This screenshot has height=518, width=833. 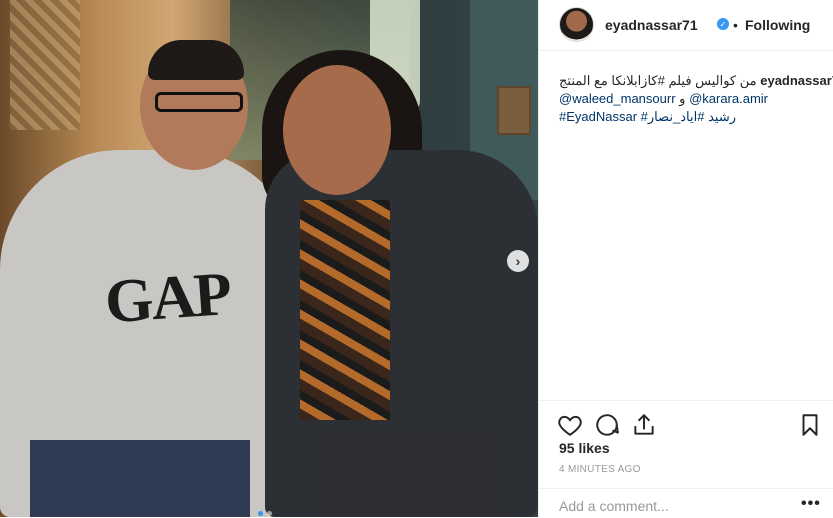 I want to click on mention-link: @waleed_mansourr, so click(x=617, y=98).